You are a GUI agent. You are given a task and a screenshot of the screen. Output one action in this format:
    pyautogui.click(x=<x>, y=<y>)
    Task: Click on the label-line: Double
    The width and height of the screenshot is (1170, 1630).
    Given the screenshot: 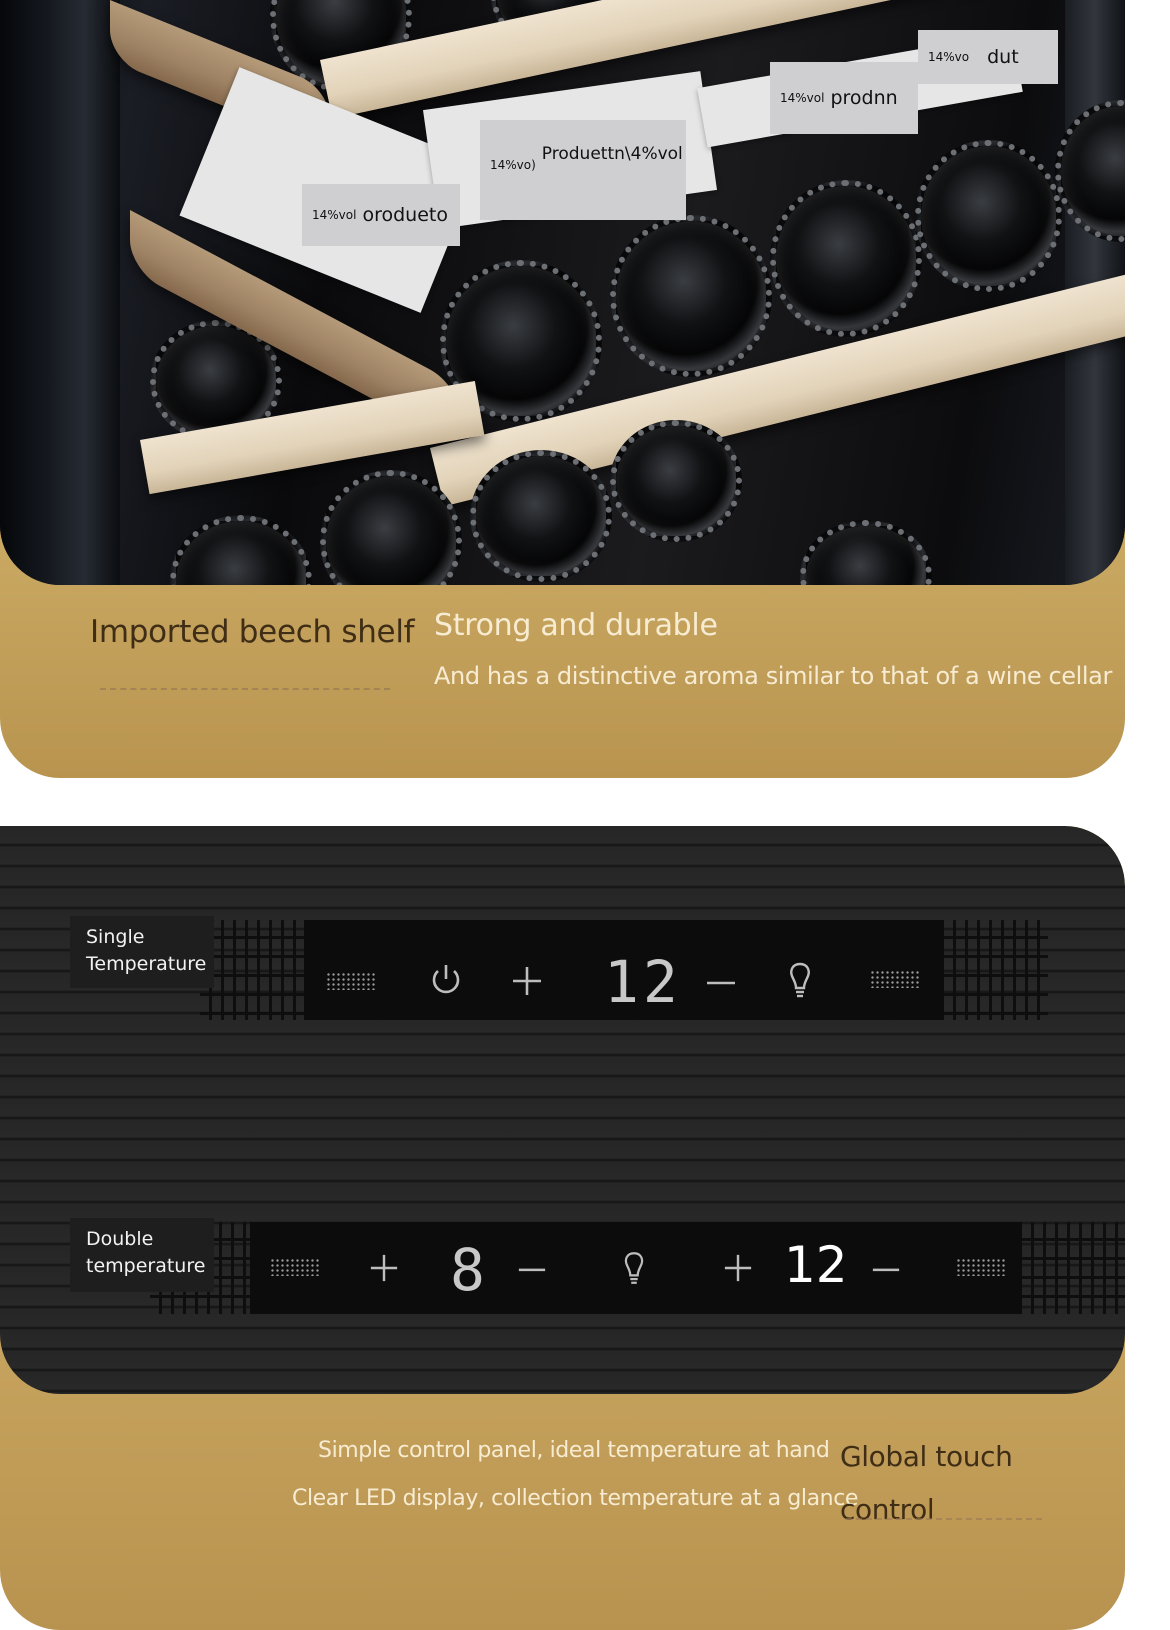 What is the action you would take?
    pyautogui.click(x=120, y=1239)
    